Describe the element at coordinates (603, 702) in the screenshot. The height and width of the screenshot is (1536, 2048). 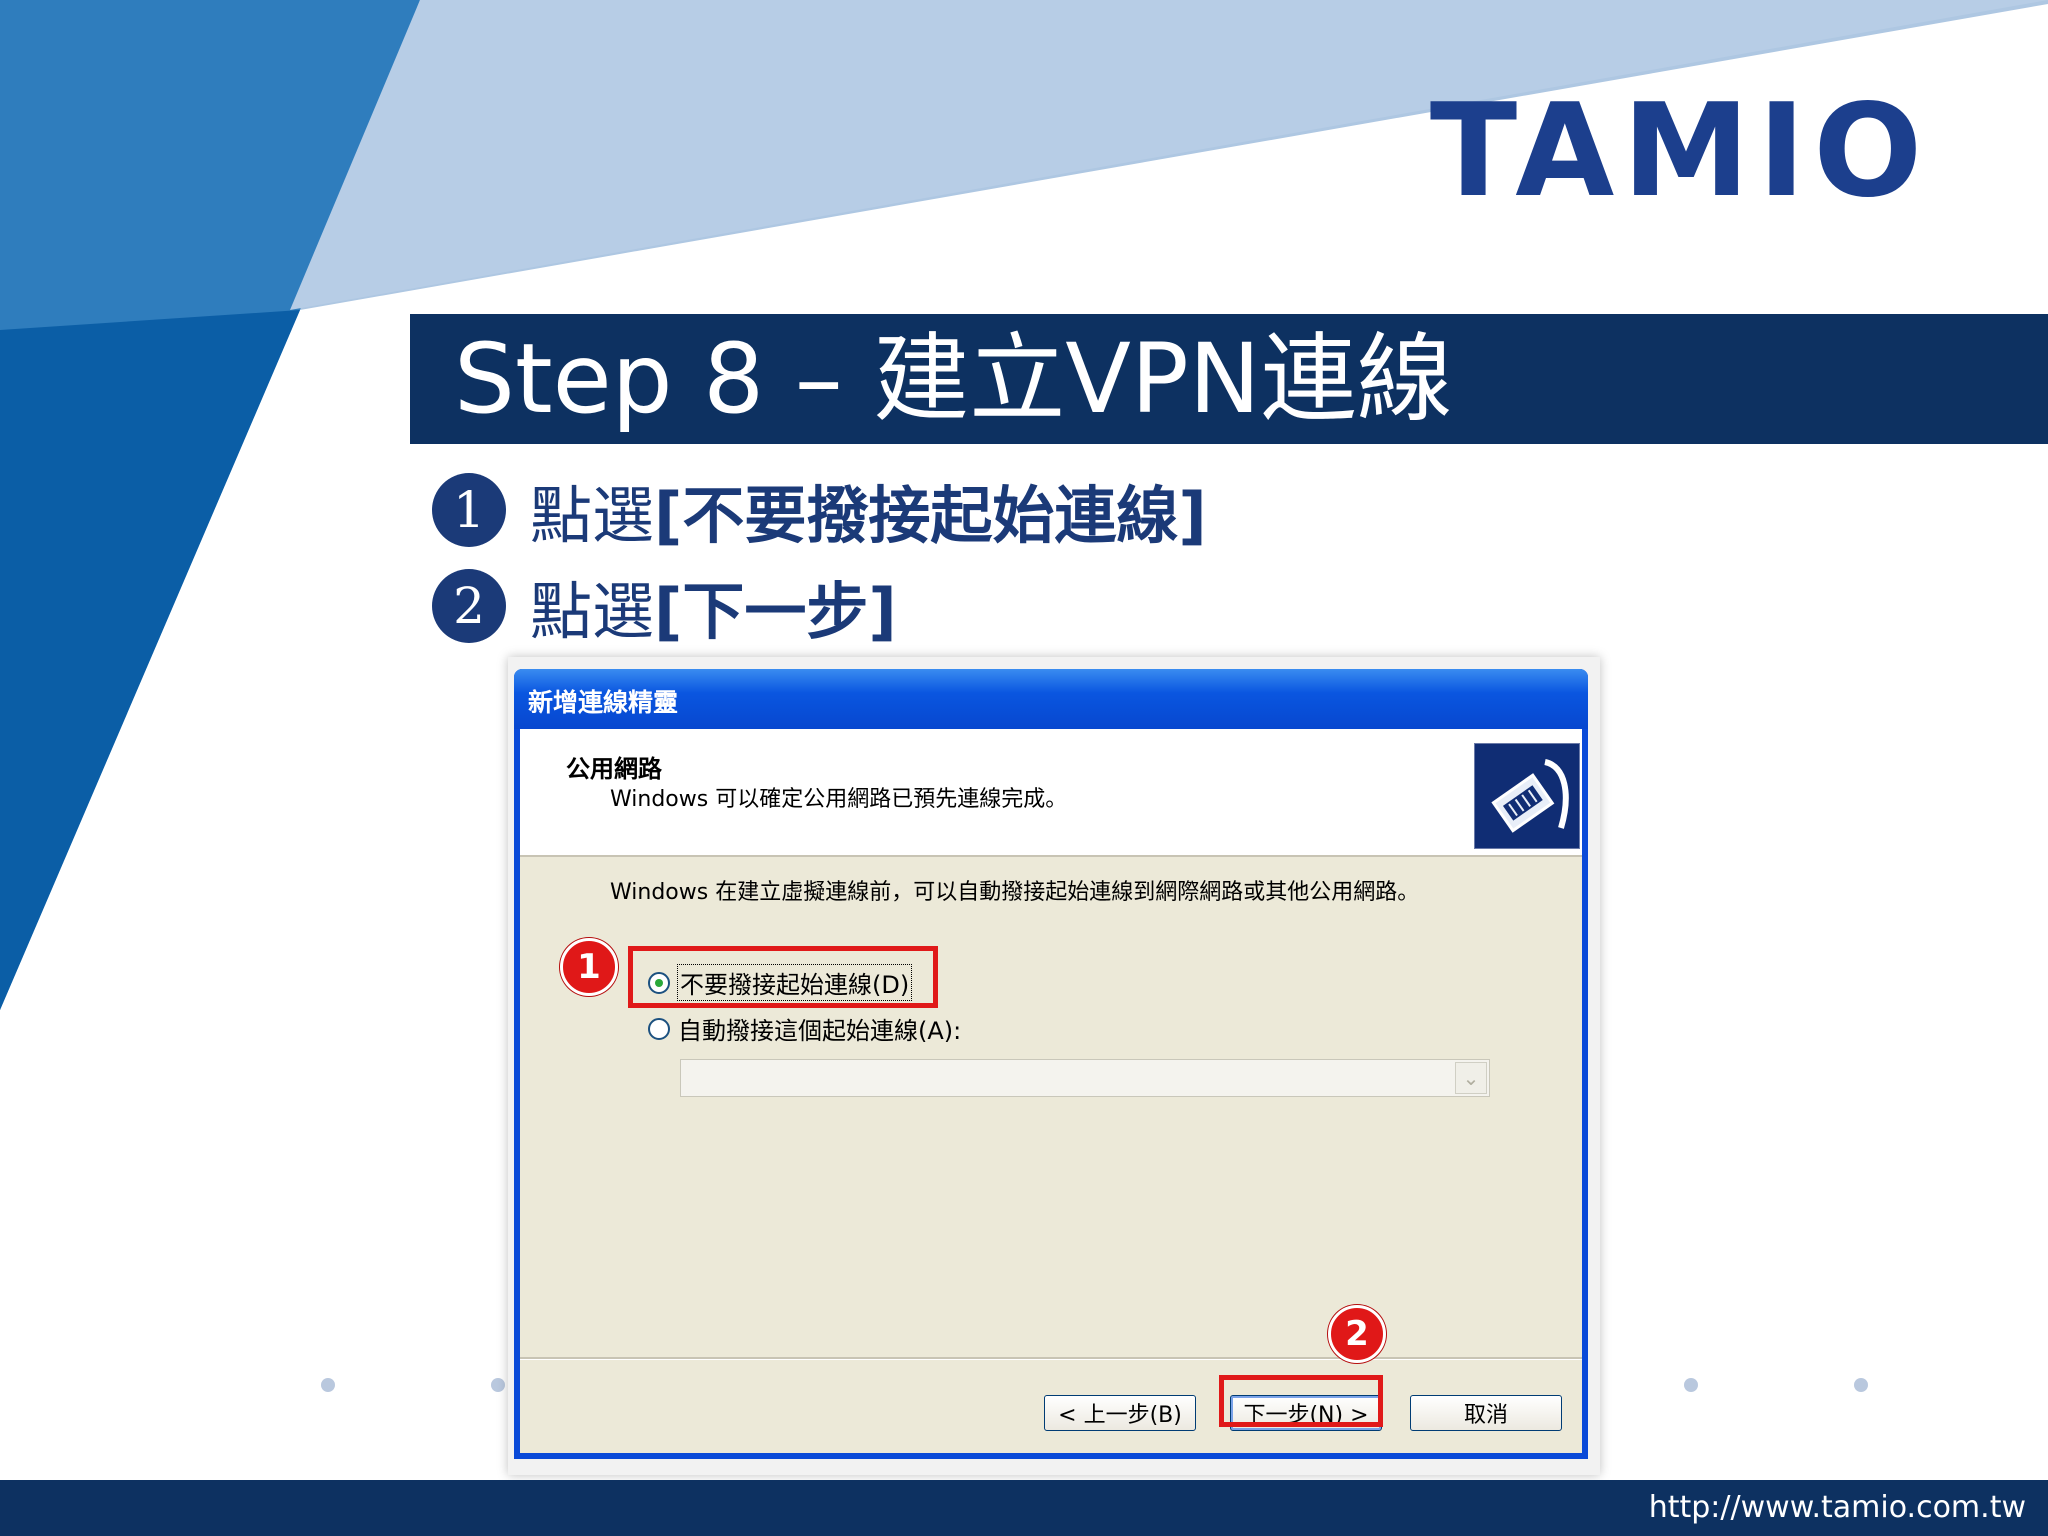
I see `window-title: 新增連線精靈` at that location.